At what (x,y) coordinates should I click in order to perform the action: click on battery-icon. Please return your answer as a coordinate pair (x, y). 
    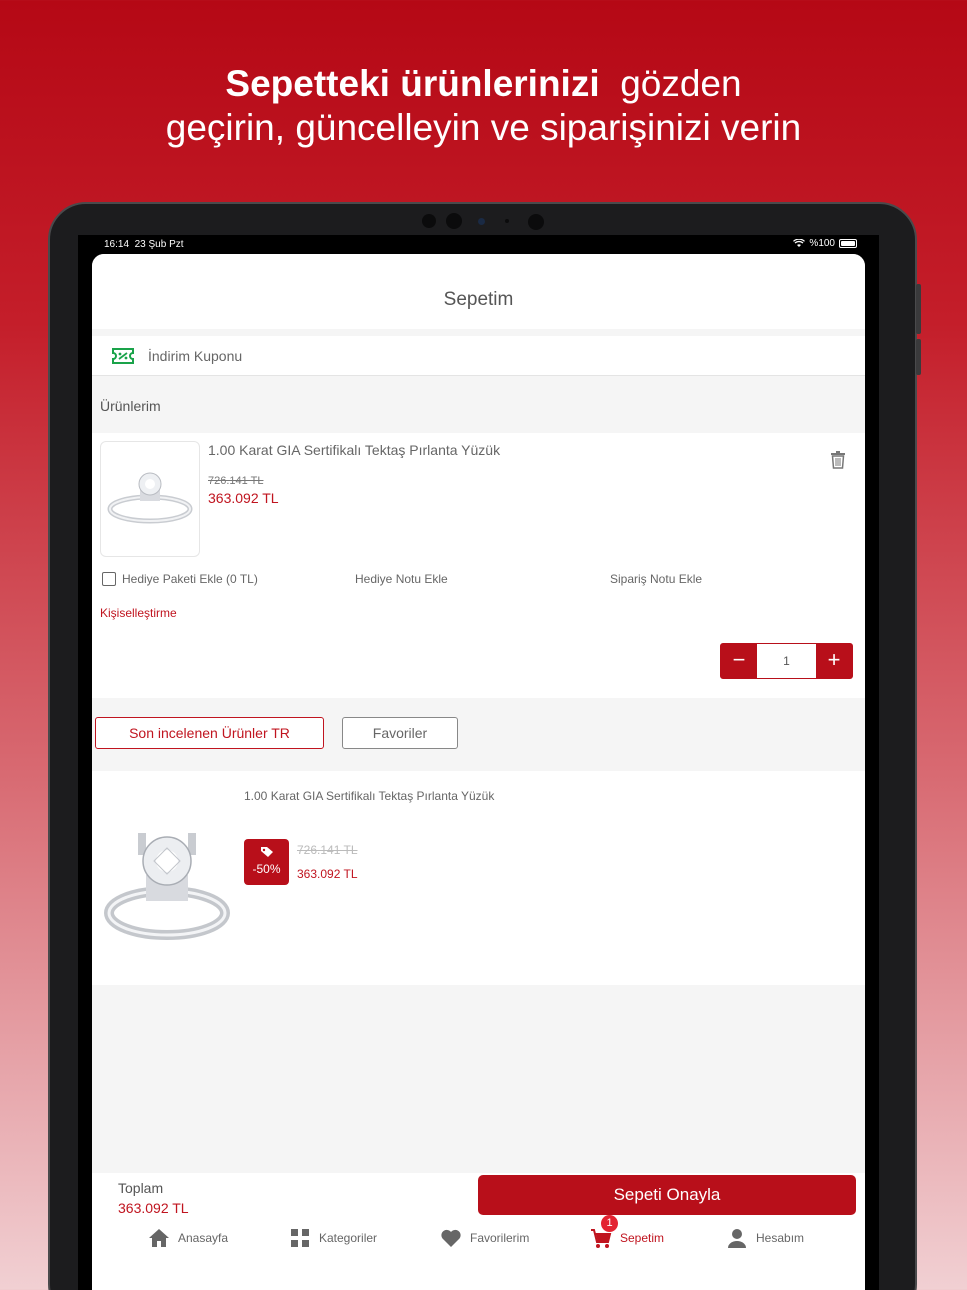
    Looking at the image, I should click on (848, 243).